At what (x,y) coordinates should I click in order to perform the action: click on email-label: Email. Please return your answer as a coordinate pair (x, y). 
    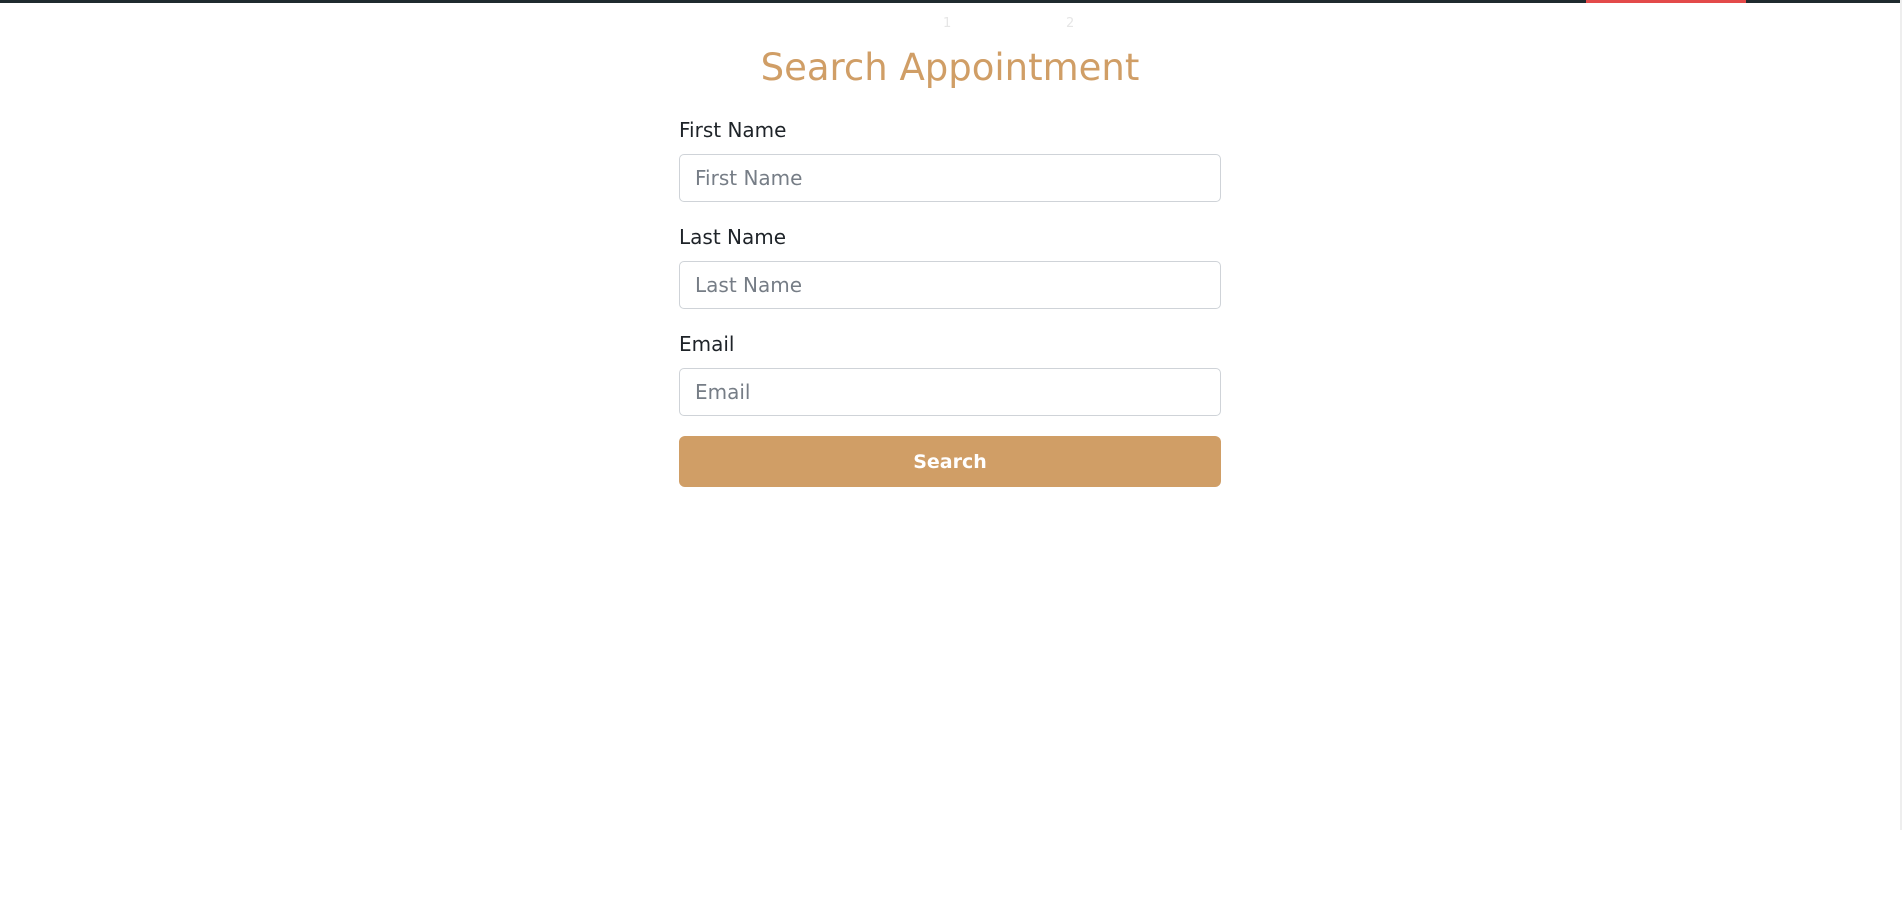
    Looking at the image, I should click on (707, 344).